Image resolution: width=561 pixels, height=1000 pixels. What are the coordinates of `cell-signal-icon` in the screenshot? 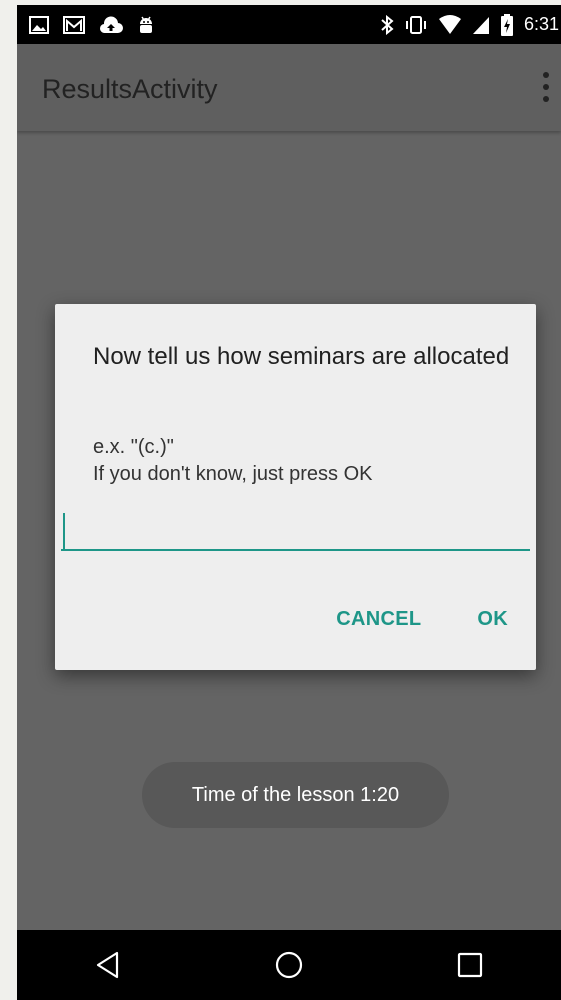 It's located at (481, 25).